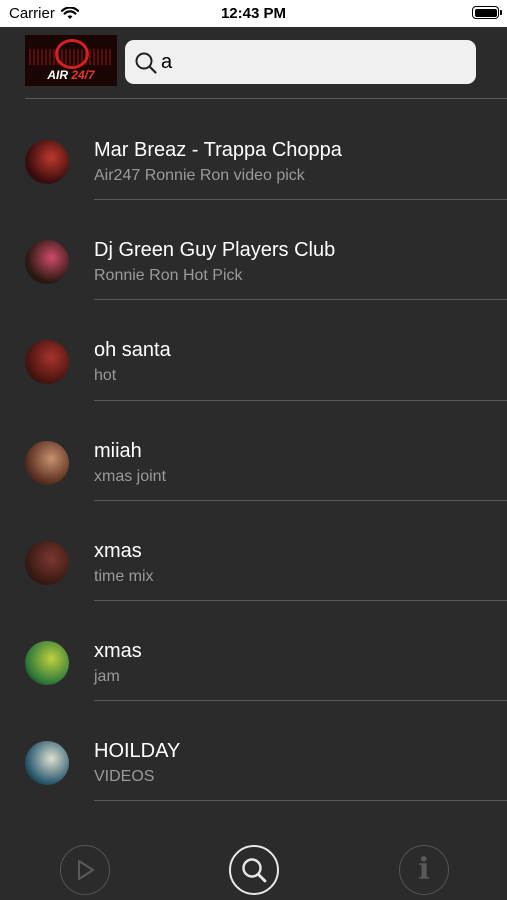  Describe the element at coordinates (253, 663) in the screenshot. I see `list-item: xmas jam` at that location.